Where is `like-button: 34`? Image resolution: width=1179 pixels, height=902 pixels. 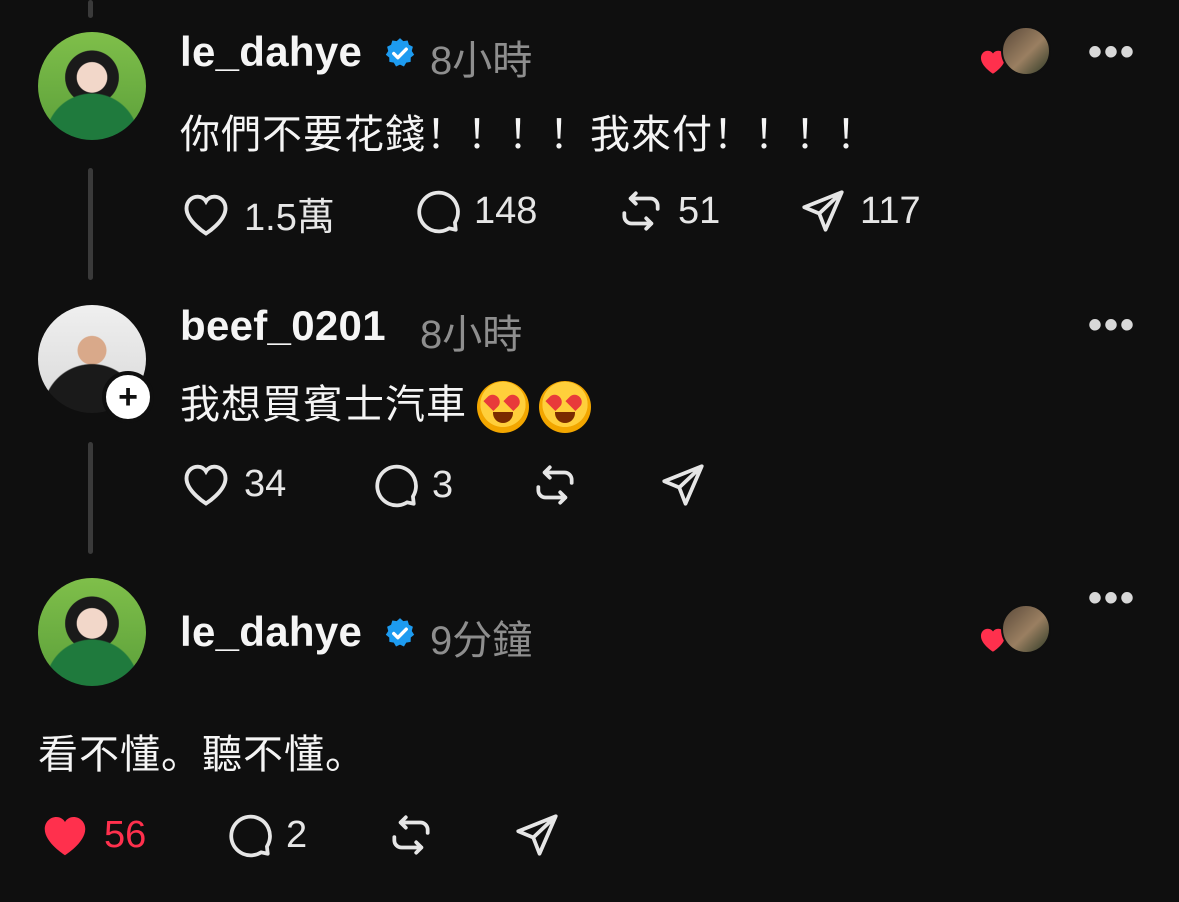
like-button: 34 is located at coordinates (233, 484).